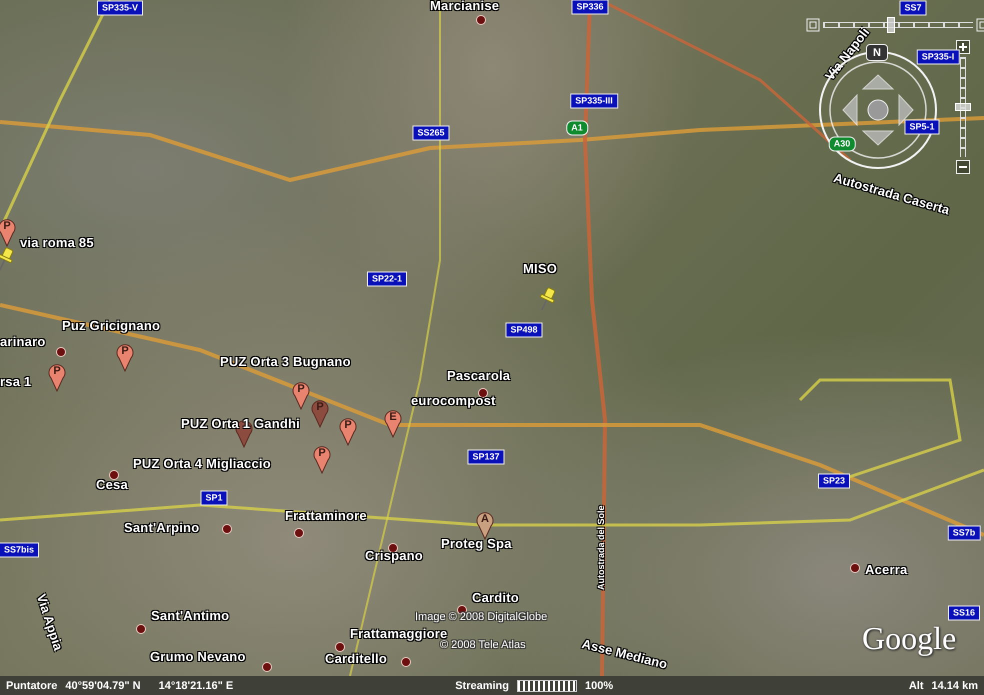  I want to click on town-label: Crispano, so click(394, 555).